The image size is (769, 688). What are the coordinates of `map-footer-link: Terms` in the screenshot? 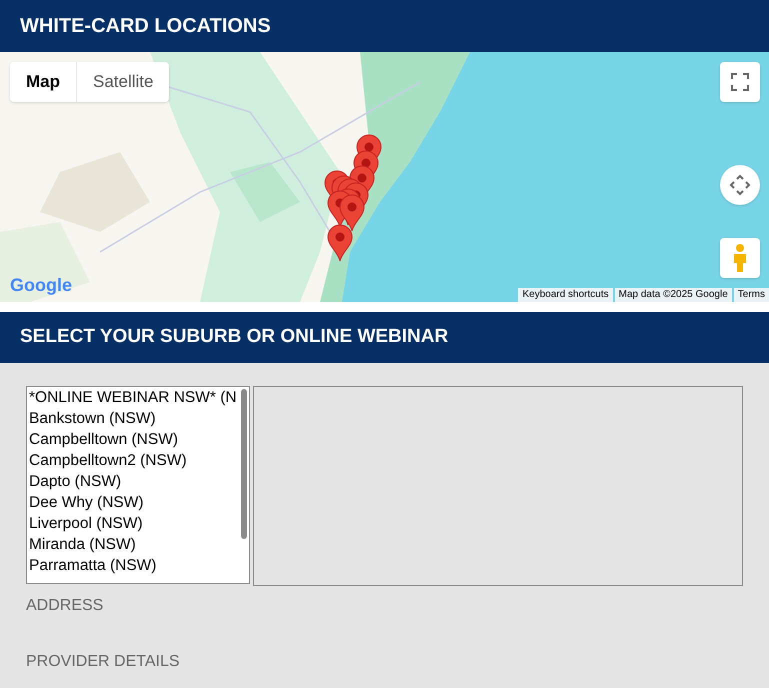 It's located at (751, 295).